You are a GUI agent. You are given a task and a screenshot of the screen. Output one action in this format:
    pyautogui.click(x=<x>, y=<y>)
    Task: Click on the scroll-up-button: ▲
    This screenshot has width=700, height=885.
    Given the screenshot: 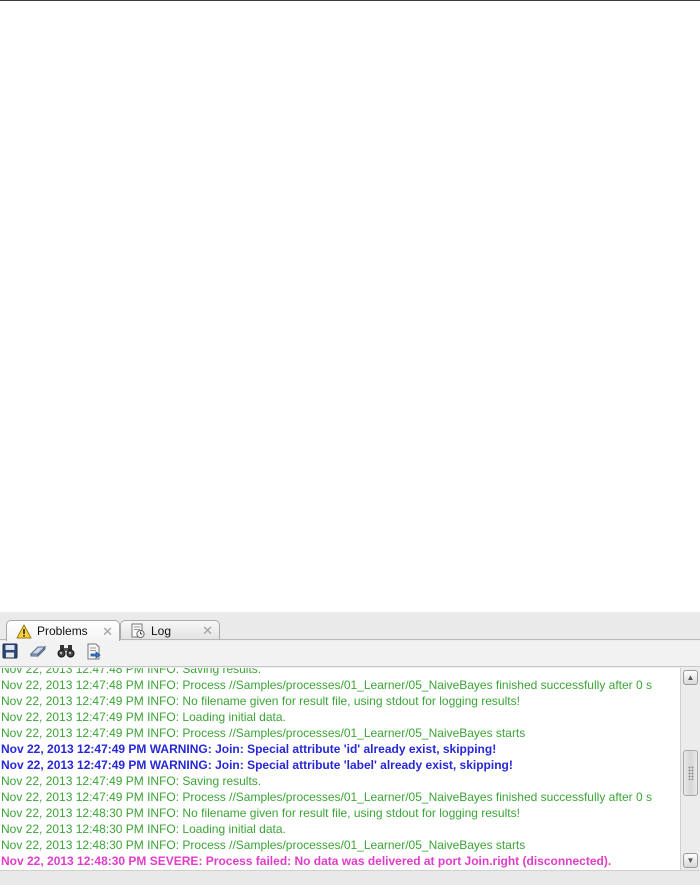 What is the action you would take?
    pyautogui.click(x=690, y=677)
    